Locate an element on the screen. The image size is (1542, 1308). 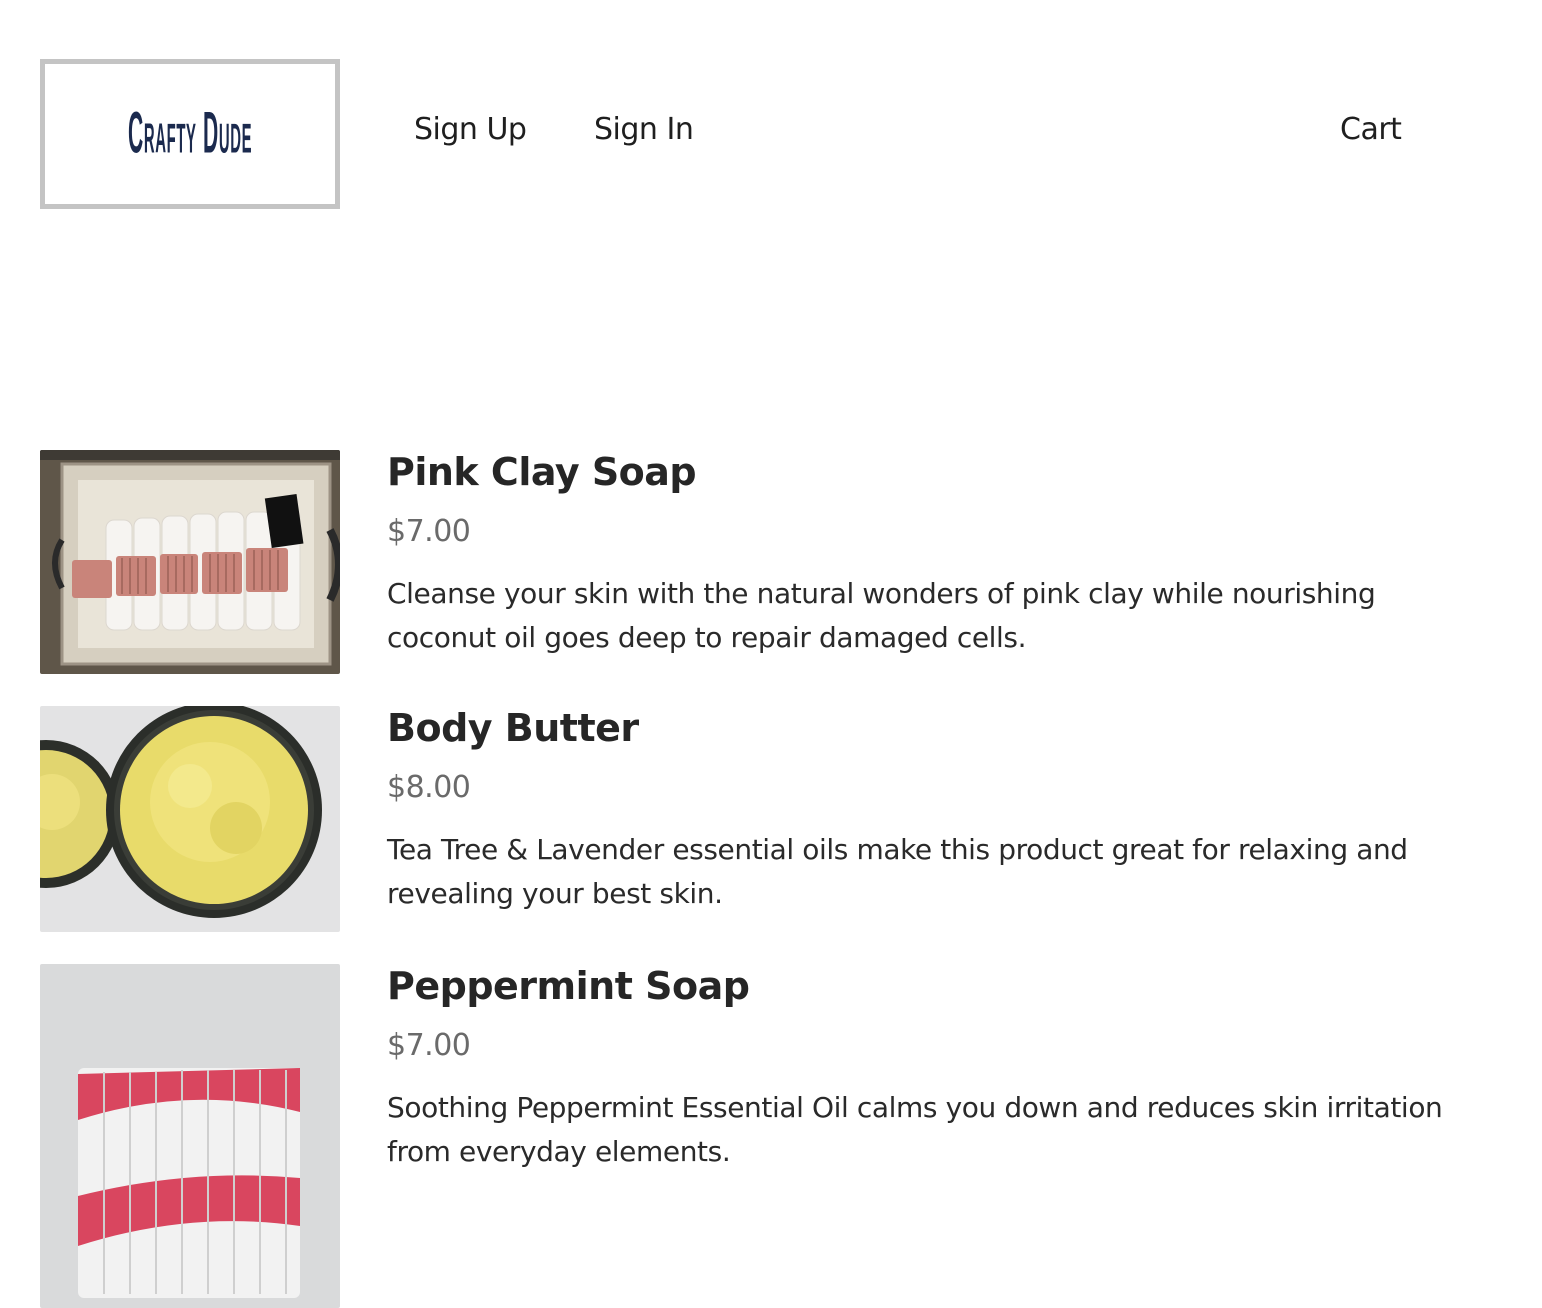
product-title: Peppermint Soap is located at coordinates (568, 986).